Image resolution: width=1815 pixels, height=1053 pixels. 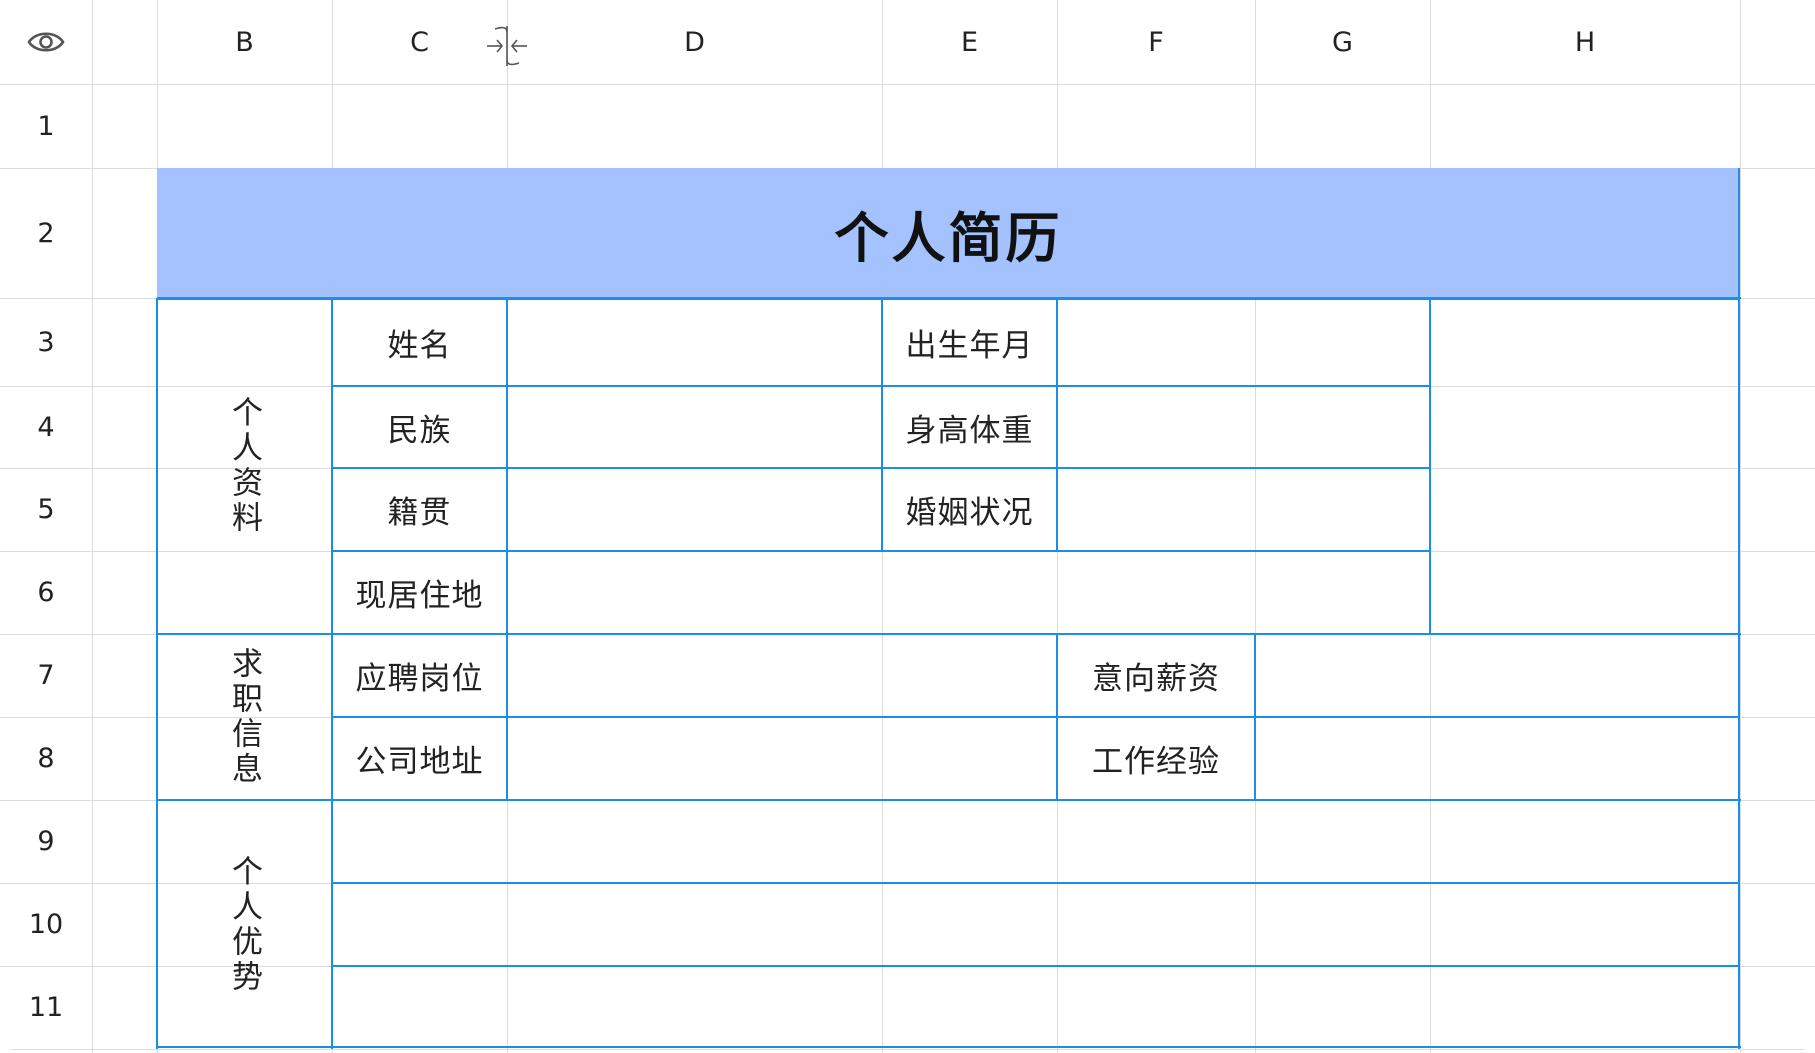 I want to click on column-header-e: E, so click(x=969, y=42).